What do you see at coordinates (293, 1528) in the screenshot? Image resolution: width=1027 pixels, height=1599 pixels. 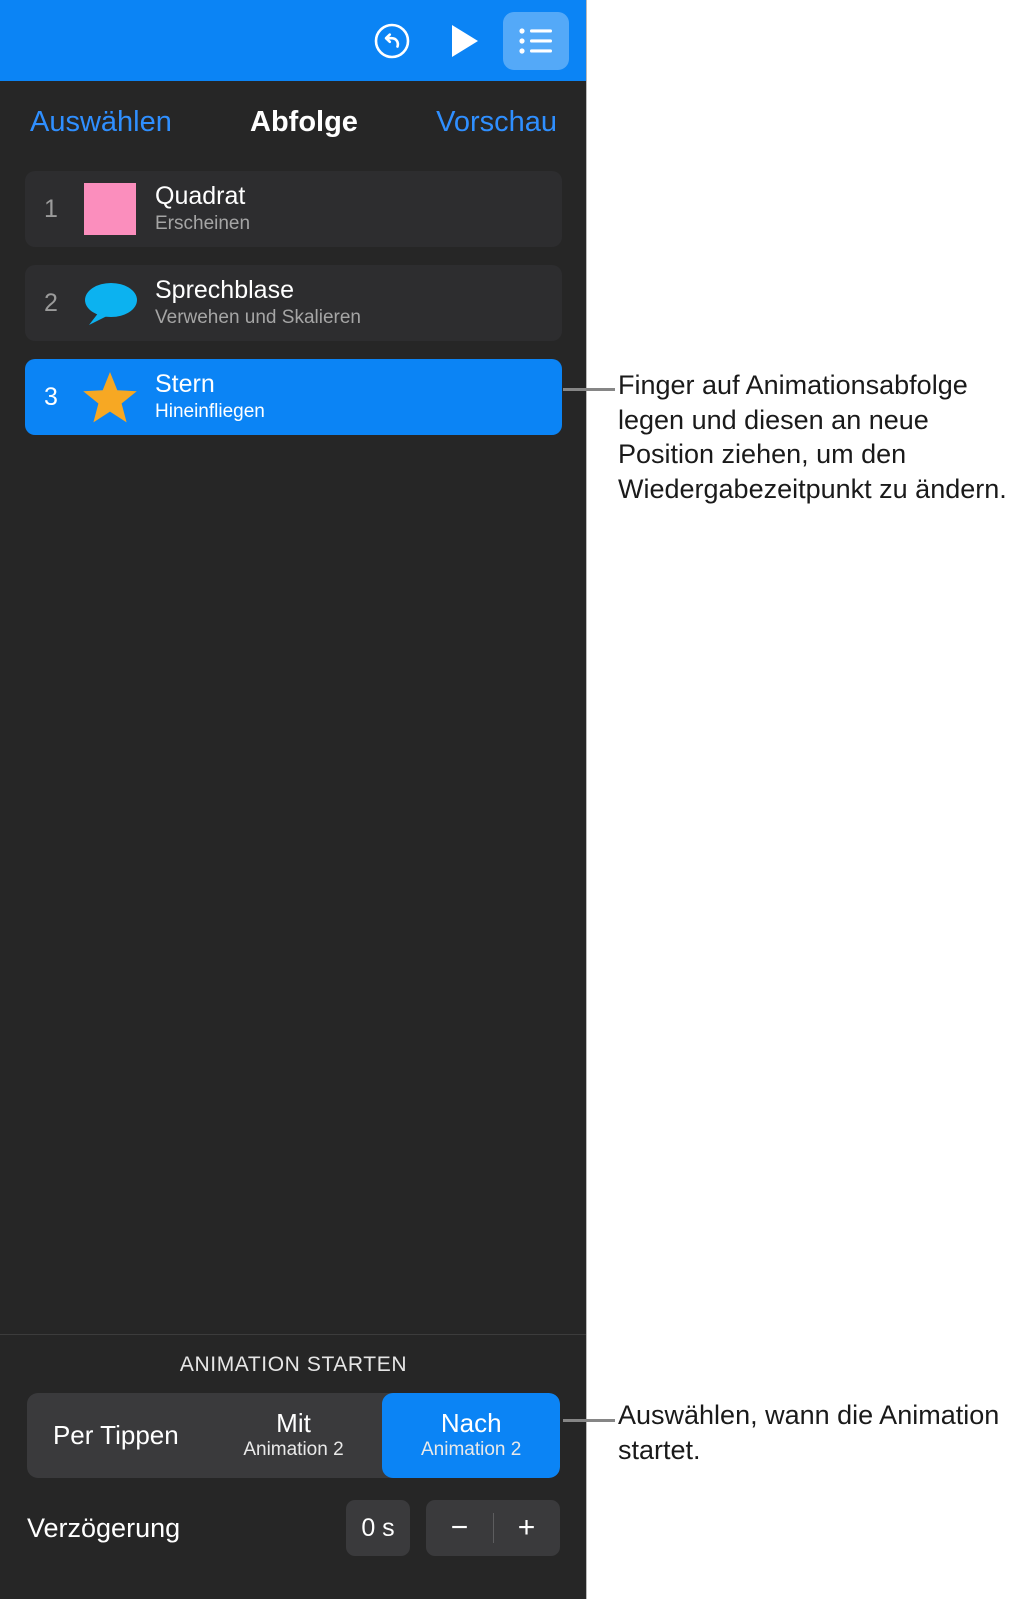 I see `delay-row: Verzögerung 0 s − +` at bounding box center [293, 1528].